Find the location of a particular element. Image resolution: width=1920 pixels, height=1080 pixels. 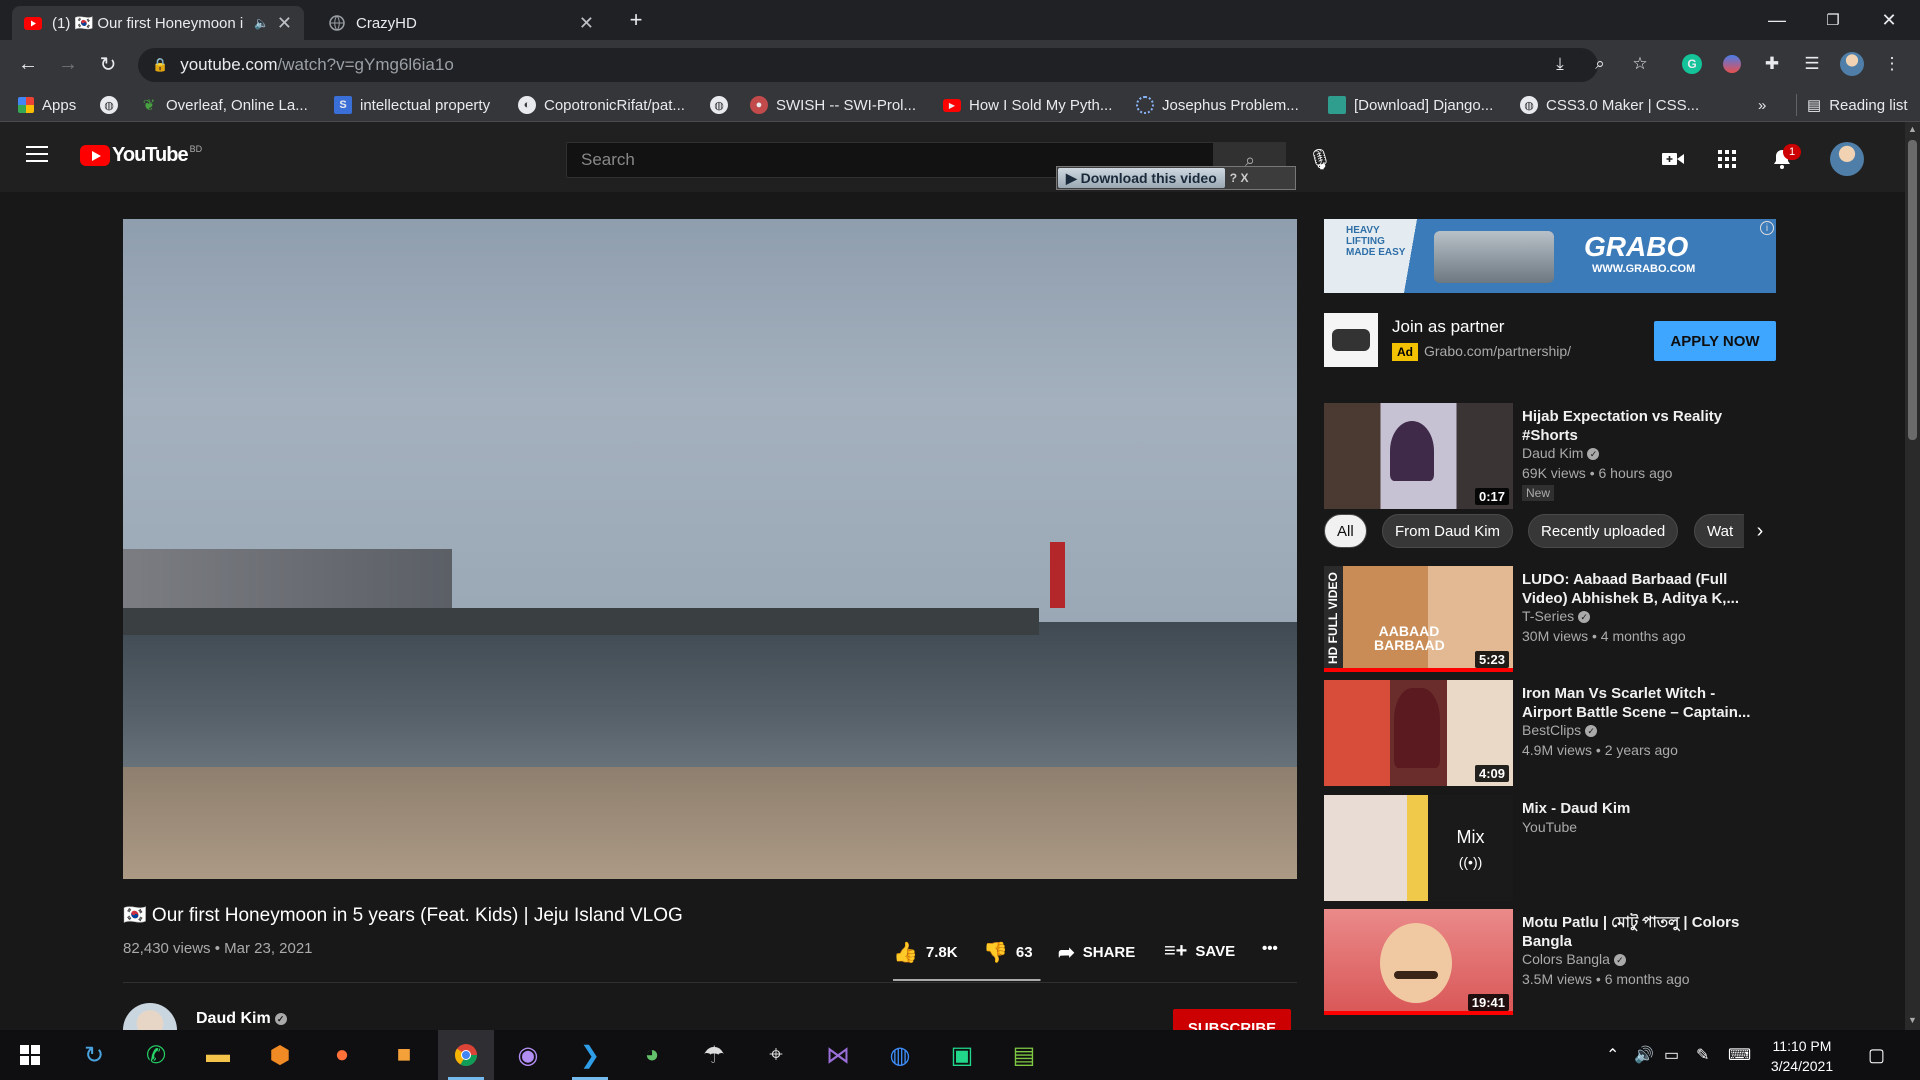

tab-crazyhd: CrazyHD ✕ is located at coordinates (461, 23).